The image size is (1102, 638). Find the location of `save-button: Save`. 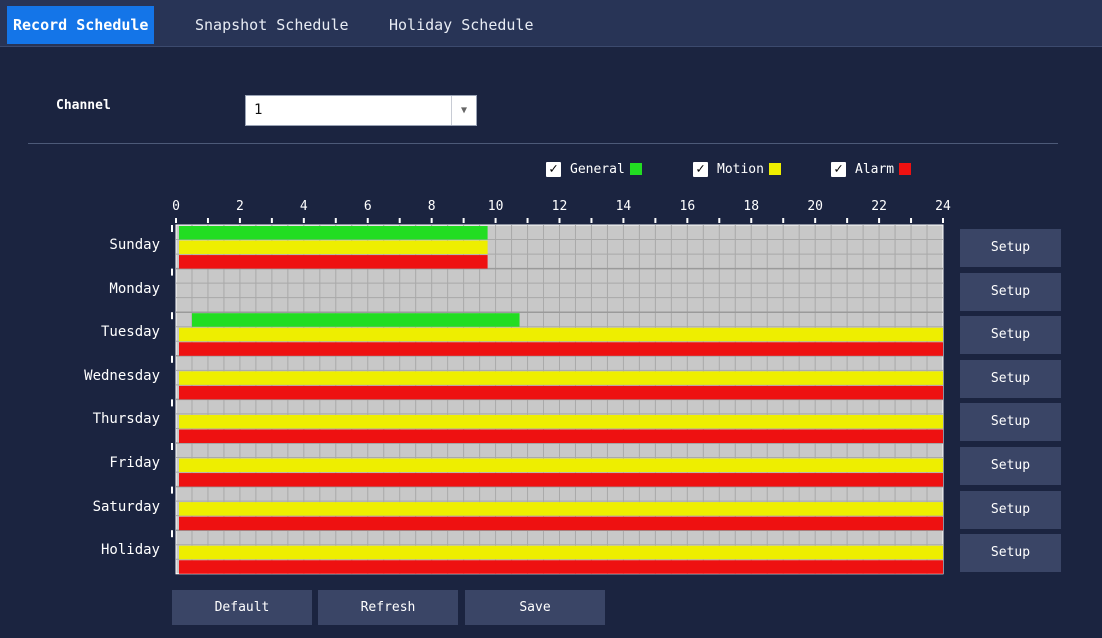

save-button: Save is located at coordinates (535, 607).